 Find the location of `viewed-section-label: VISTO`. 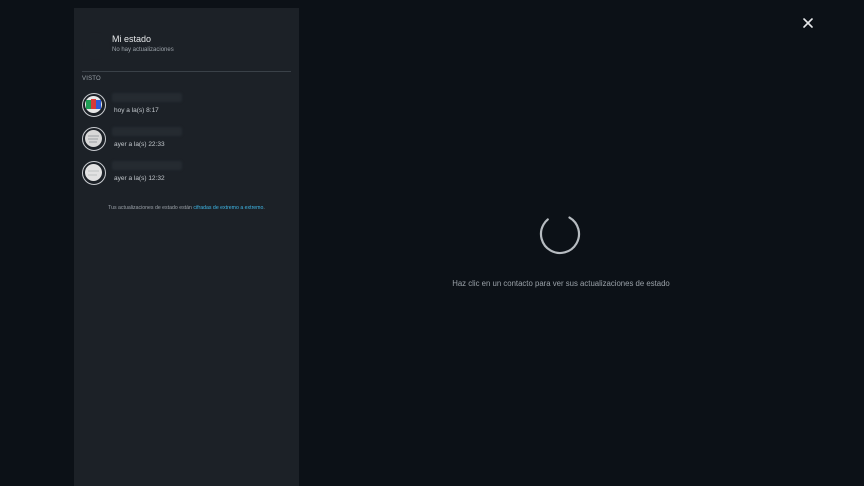

viewed-section-label: VISTO is located at coordinates (91, 79).